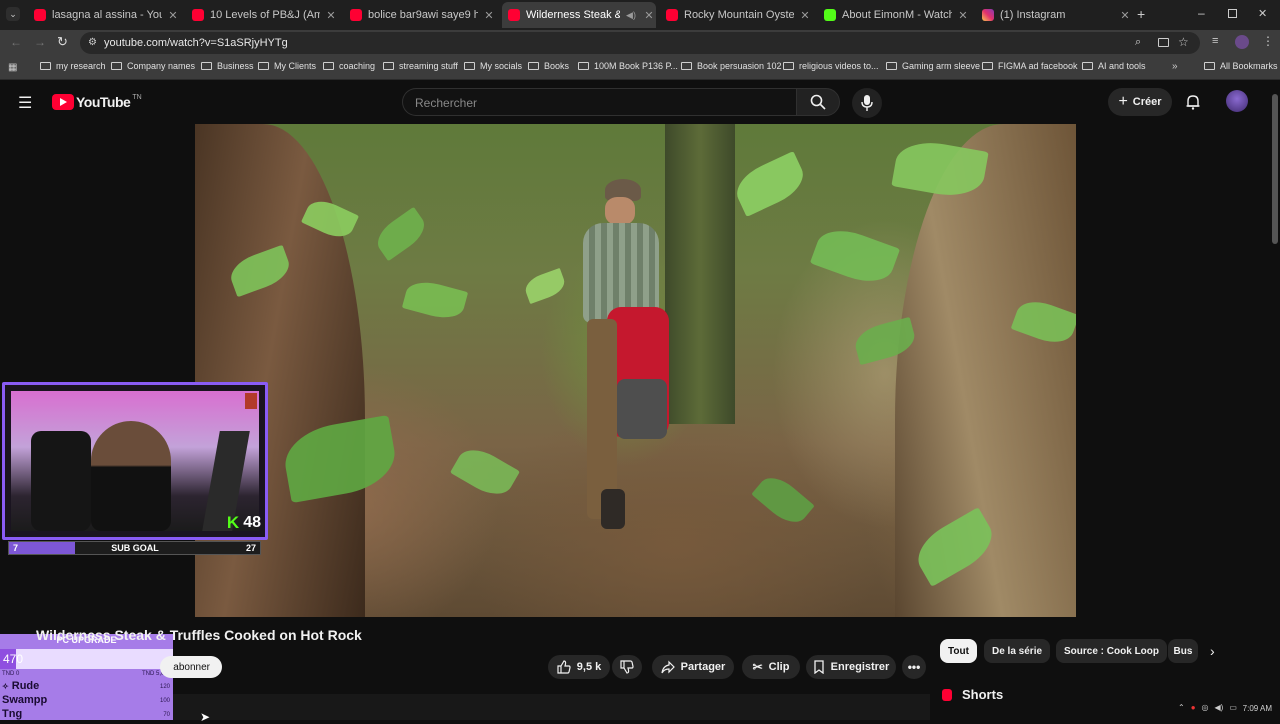 The image size is (1280, 724). What do you see at coordinates (1201, 13) in the screenshot?
I see `minimize-icon: –` at bounding box center [1201, 13].